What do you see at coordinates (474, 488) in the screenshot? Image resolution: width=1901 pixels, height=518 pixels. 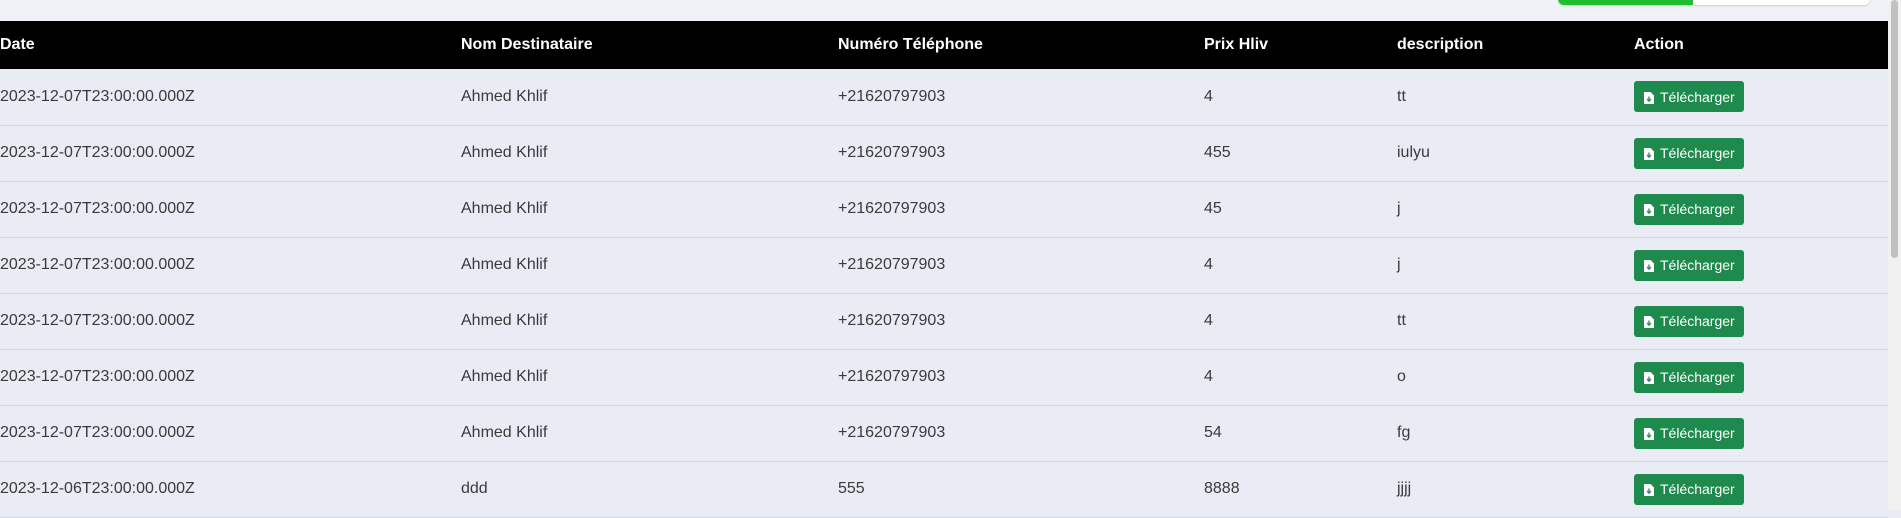 I see `cell-nom-destinataire: ddd` at bounding box center [474, 488].